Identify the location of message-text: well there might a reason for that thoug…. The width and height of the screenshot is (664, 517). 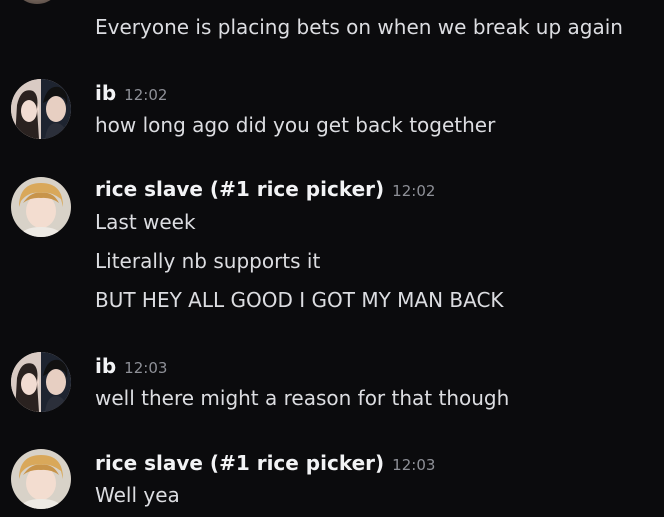
(302, 398).